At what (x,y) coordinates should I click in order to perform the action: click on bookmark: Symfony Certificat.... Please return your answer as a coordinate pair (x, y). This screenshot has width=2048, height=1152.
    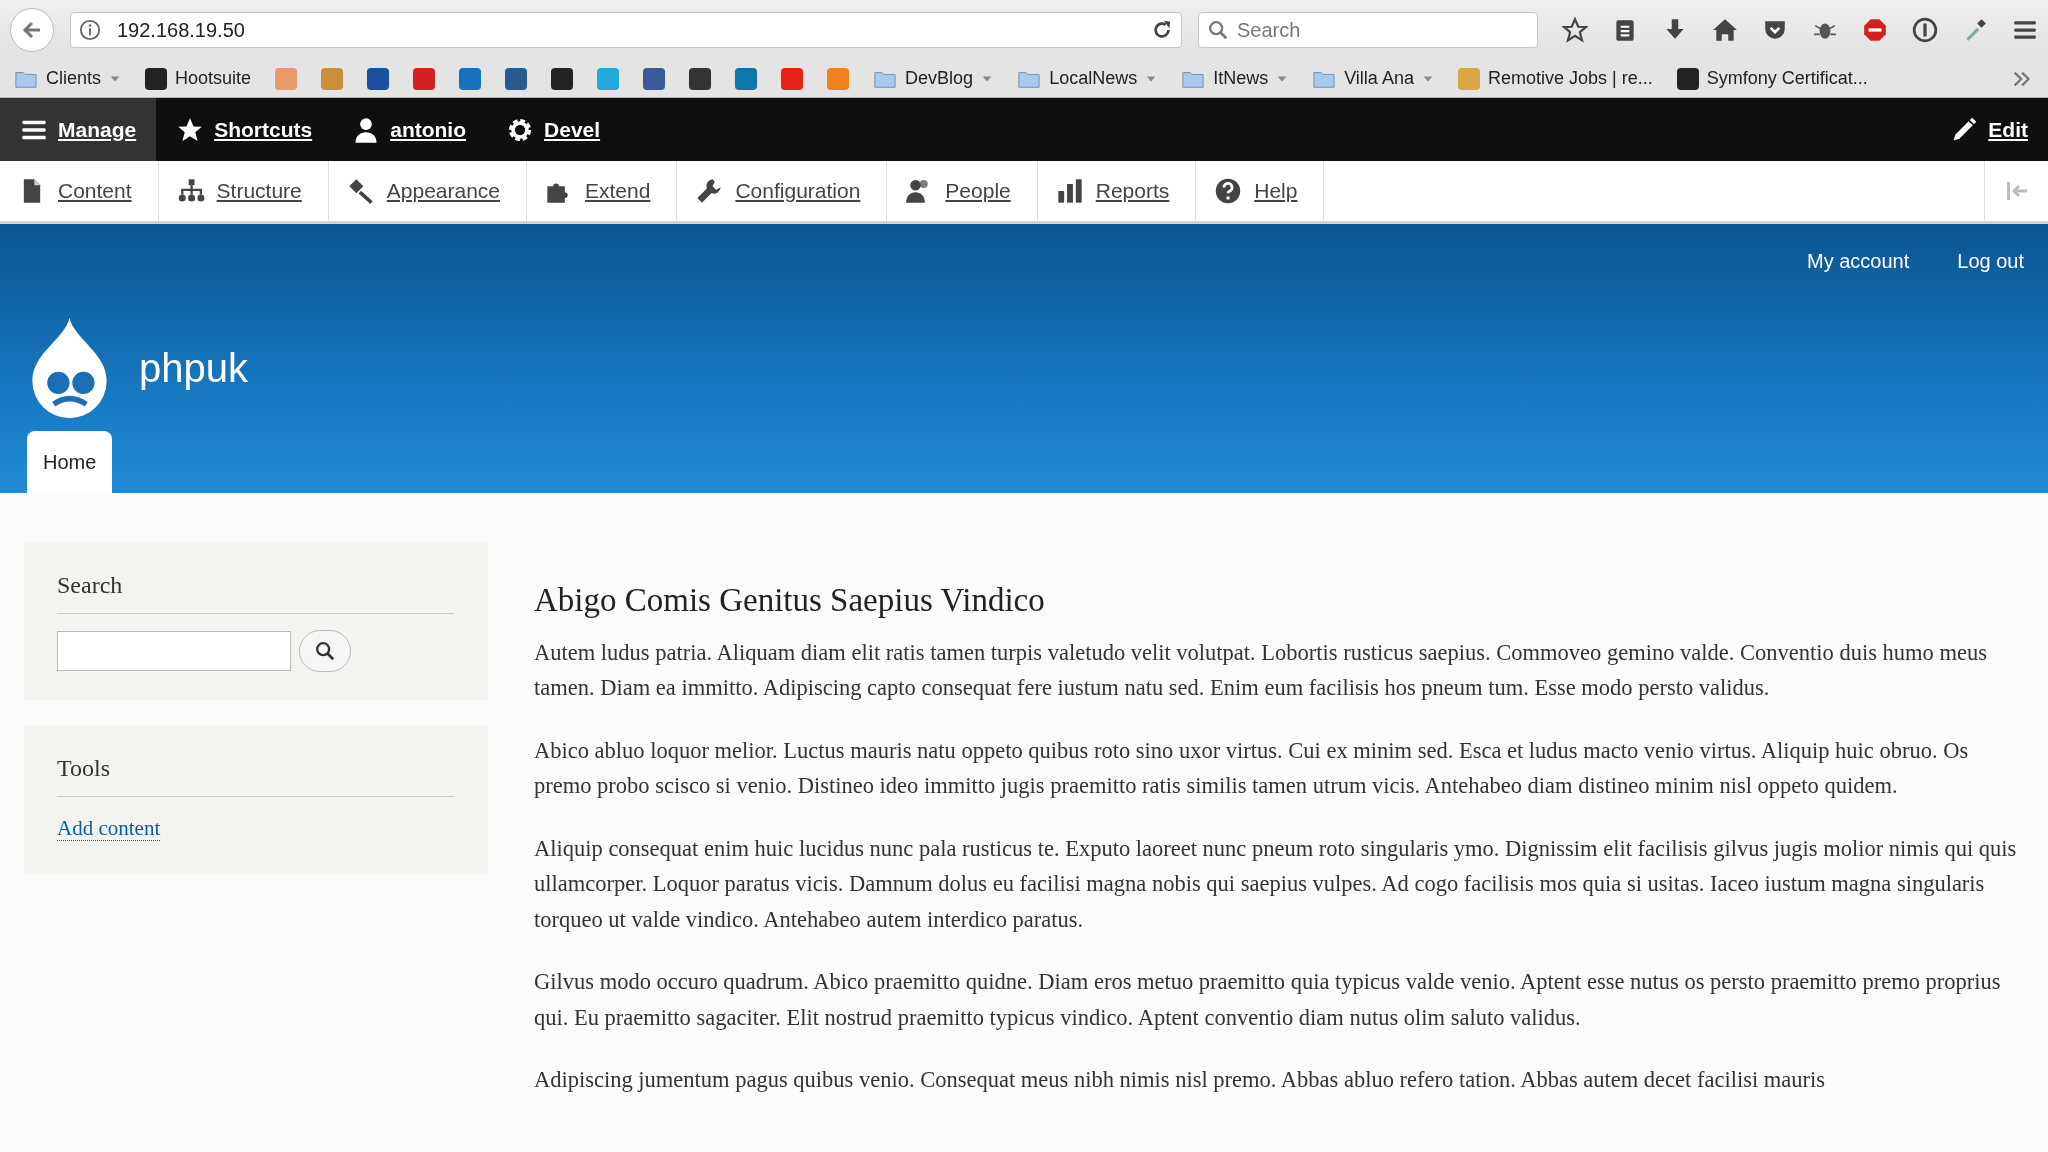
    Looking at the image, I should click on (1772, 78).